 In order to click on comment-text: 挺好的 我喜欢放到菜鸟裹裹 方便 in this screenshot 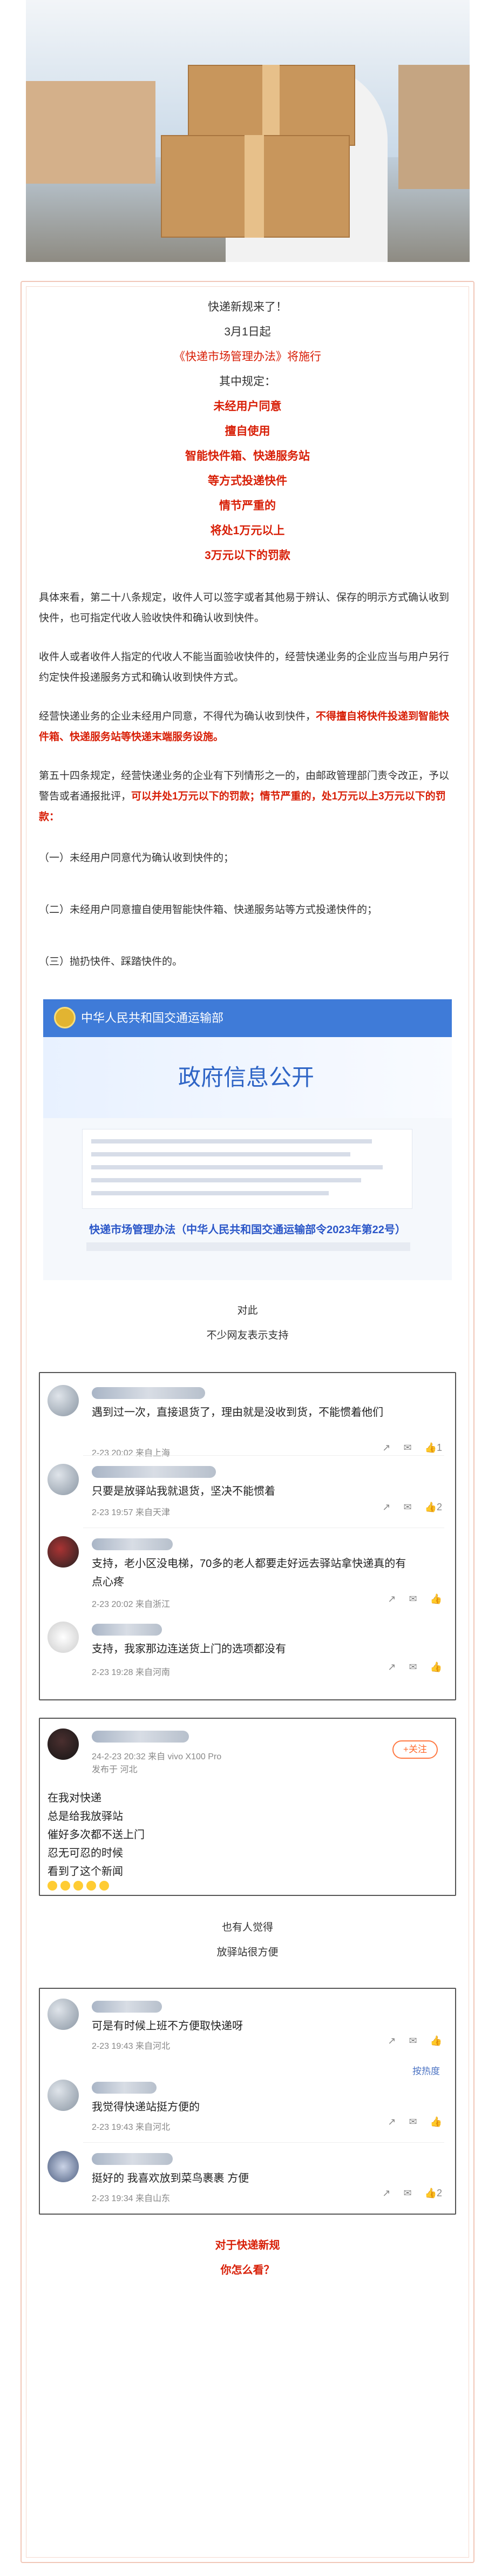, I will do `click(170, 2178)`.